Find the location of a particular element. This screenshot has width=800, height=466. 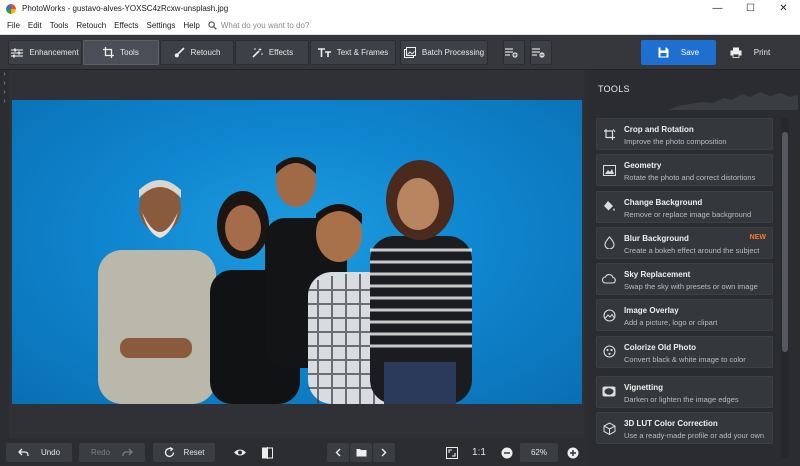

tool-name: Image Overlay is located at coordinates (651, 311).